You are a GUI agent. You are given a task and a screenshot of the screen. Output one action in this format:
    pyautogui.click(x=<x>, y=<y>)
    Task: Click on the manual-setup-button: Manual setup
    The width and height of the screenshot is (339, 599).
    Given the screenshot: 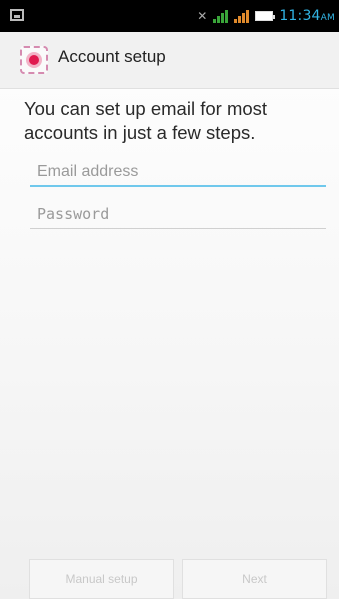 What is the action you would take?
    pyautogui.click(x=101, y=579)
    